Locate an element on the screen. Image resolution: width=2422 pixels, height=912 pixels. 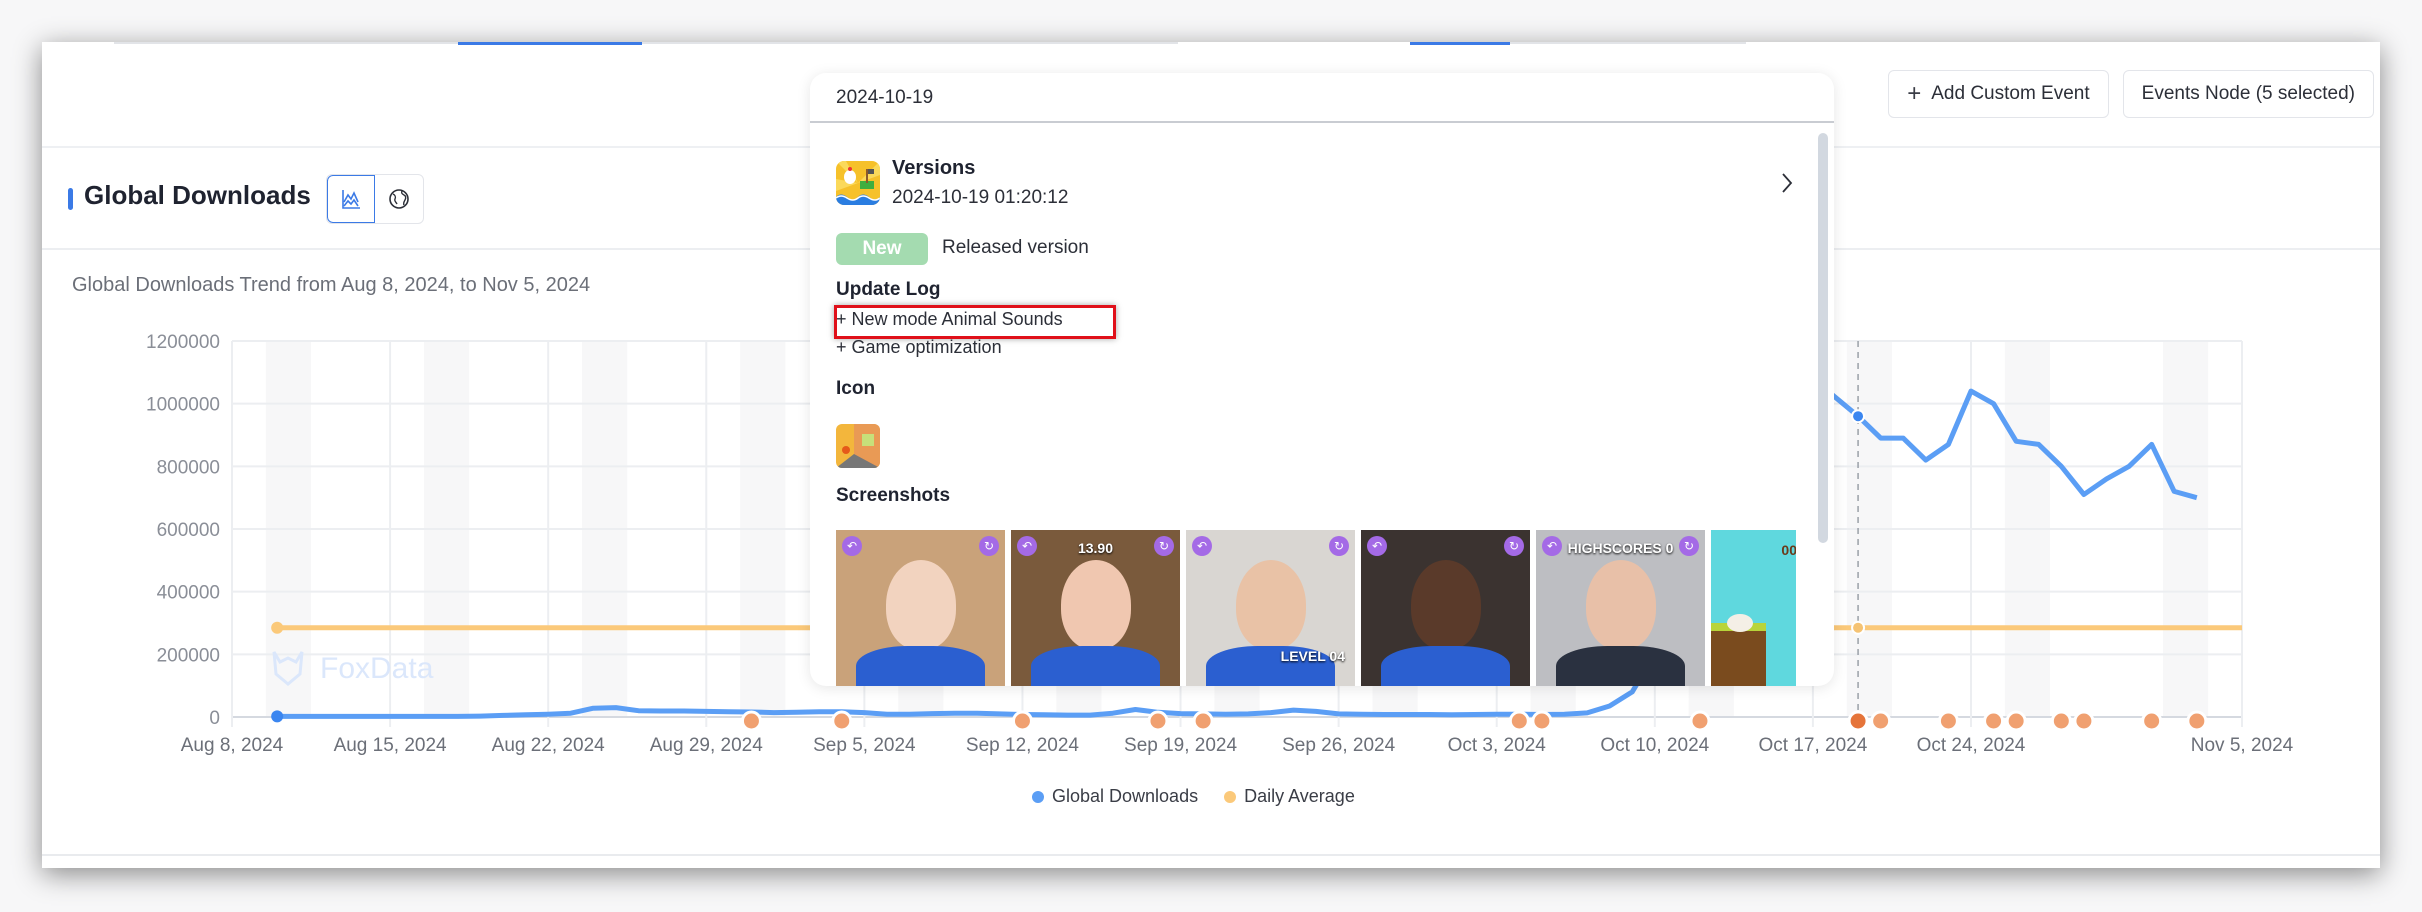
hover-point-downloads is located at coordinates (1858, 416).